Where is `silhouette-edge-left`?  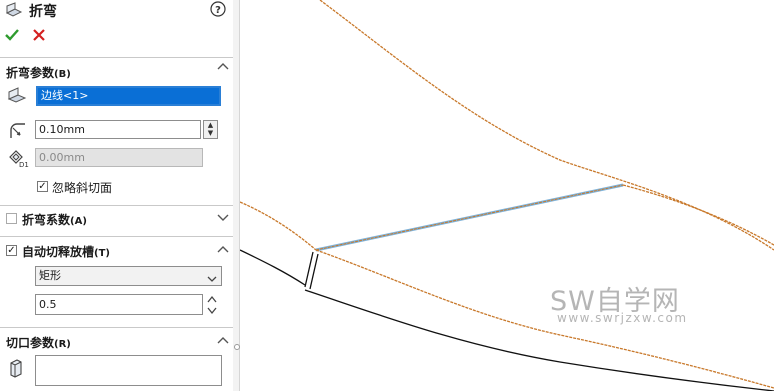
silhouette-edge-left is located at coordinates (273, 267).